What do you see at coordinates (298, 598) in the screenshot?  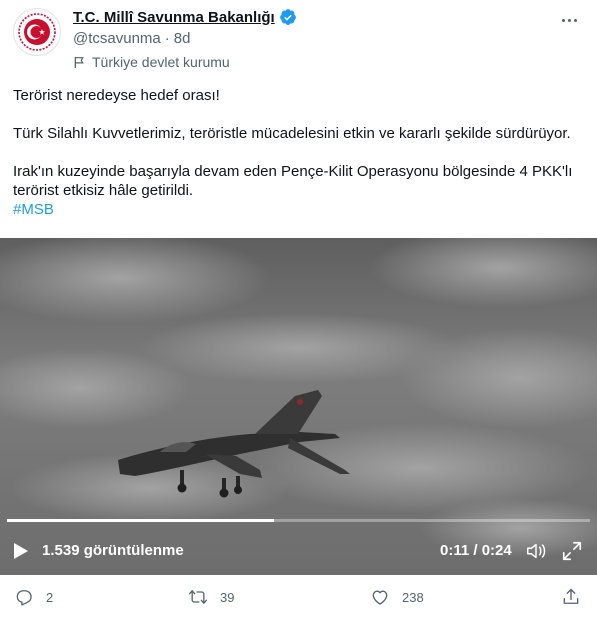 I see `tweet-actions: 2 39 238` at bounding box center [298, 598].